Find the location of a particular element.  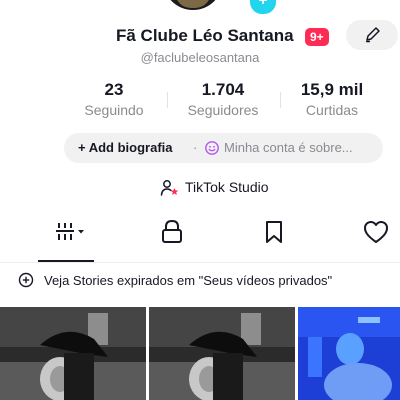

add-avatar-icon: + is located at coordinates (263, 8).